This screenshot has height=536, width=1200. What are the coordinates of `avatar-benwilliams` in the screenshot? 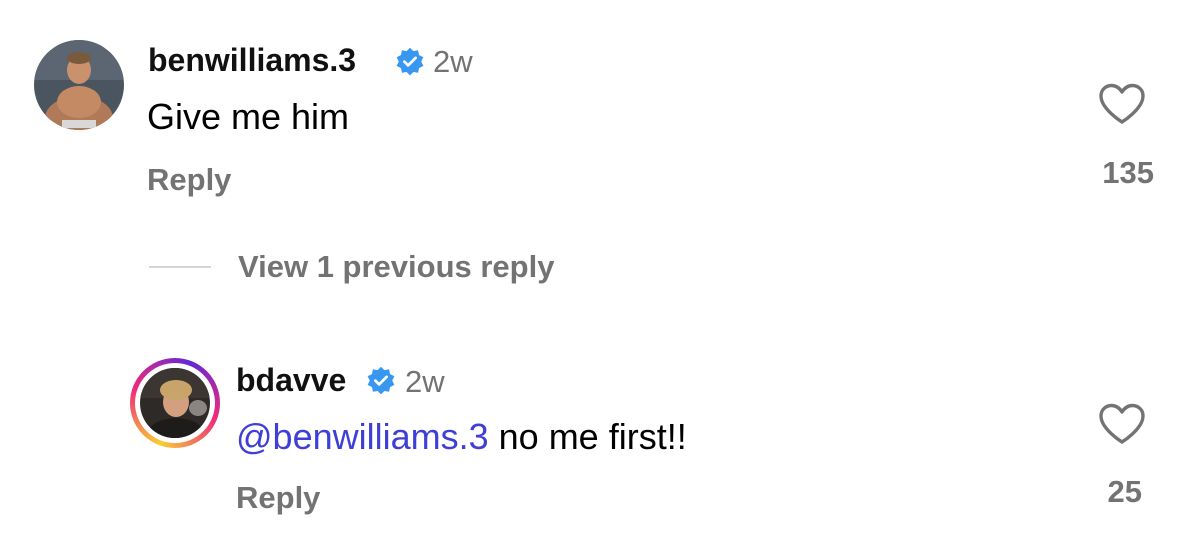 It's located at (79, 85).